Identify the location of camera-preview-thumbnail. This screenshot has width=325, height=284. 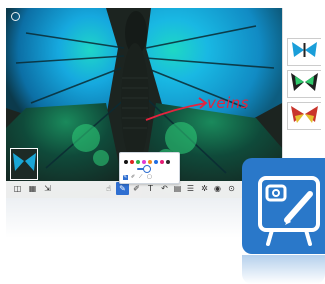
(24, 164).